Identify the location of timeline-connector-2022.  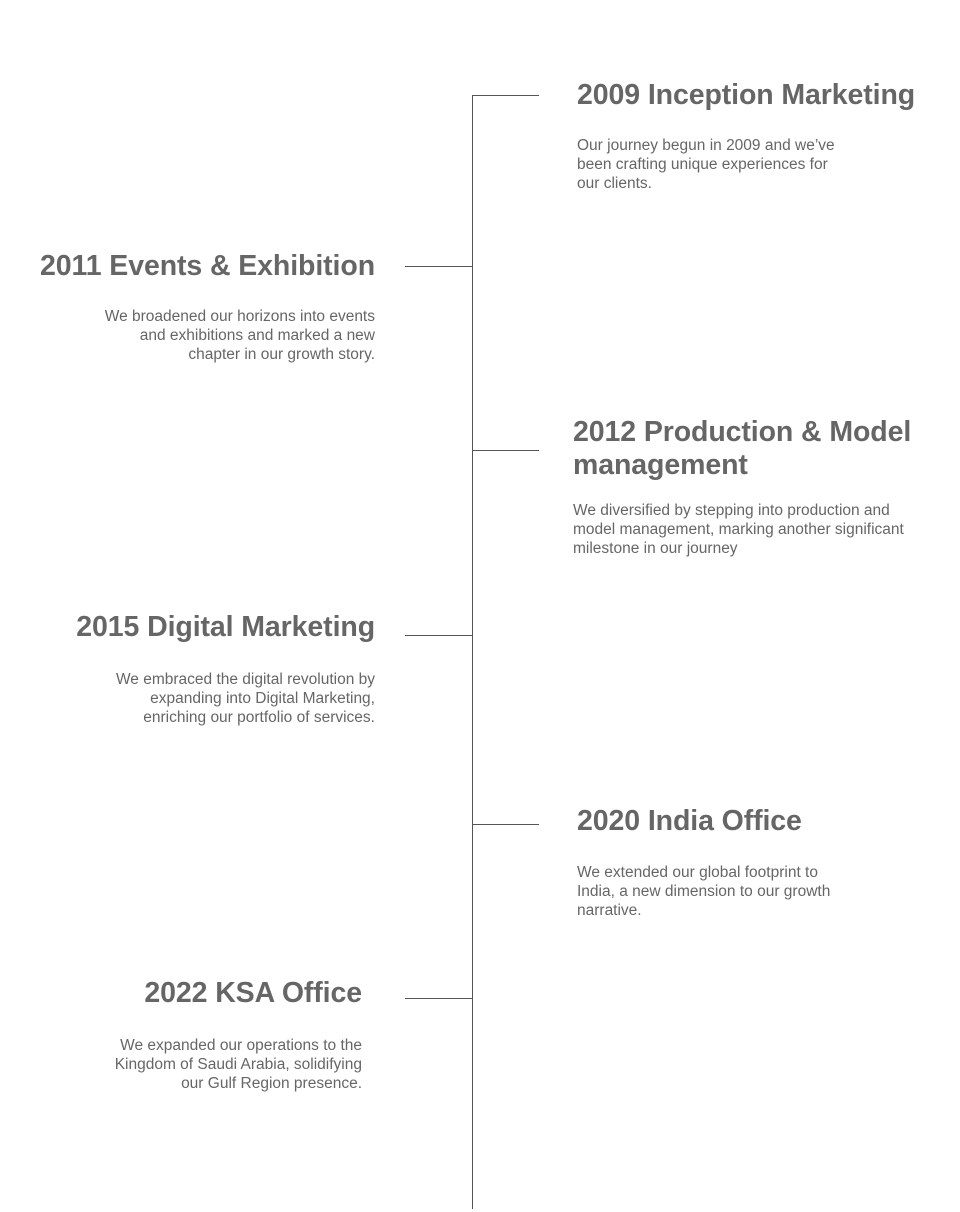
(438, 998).